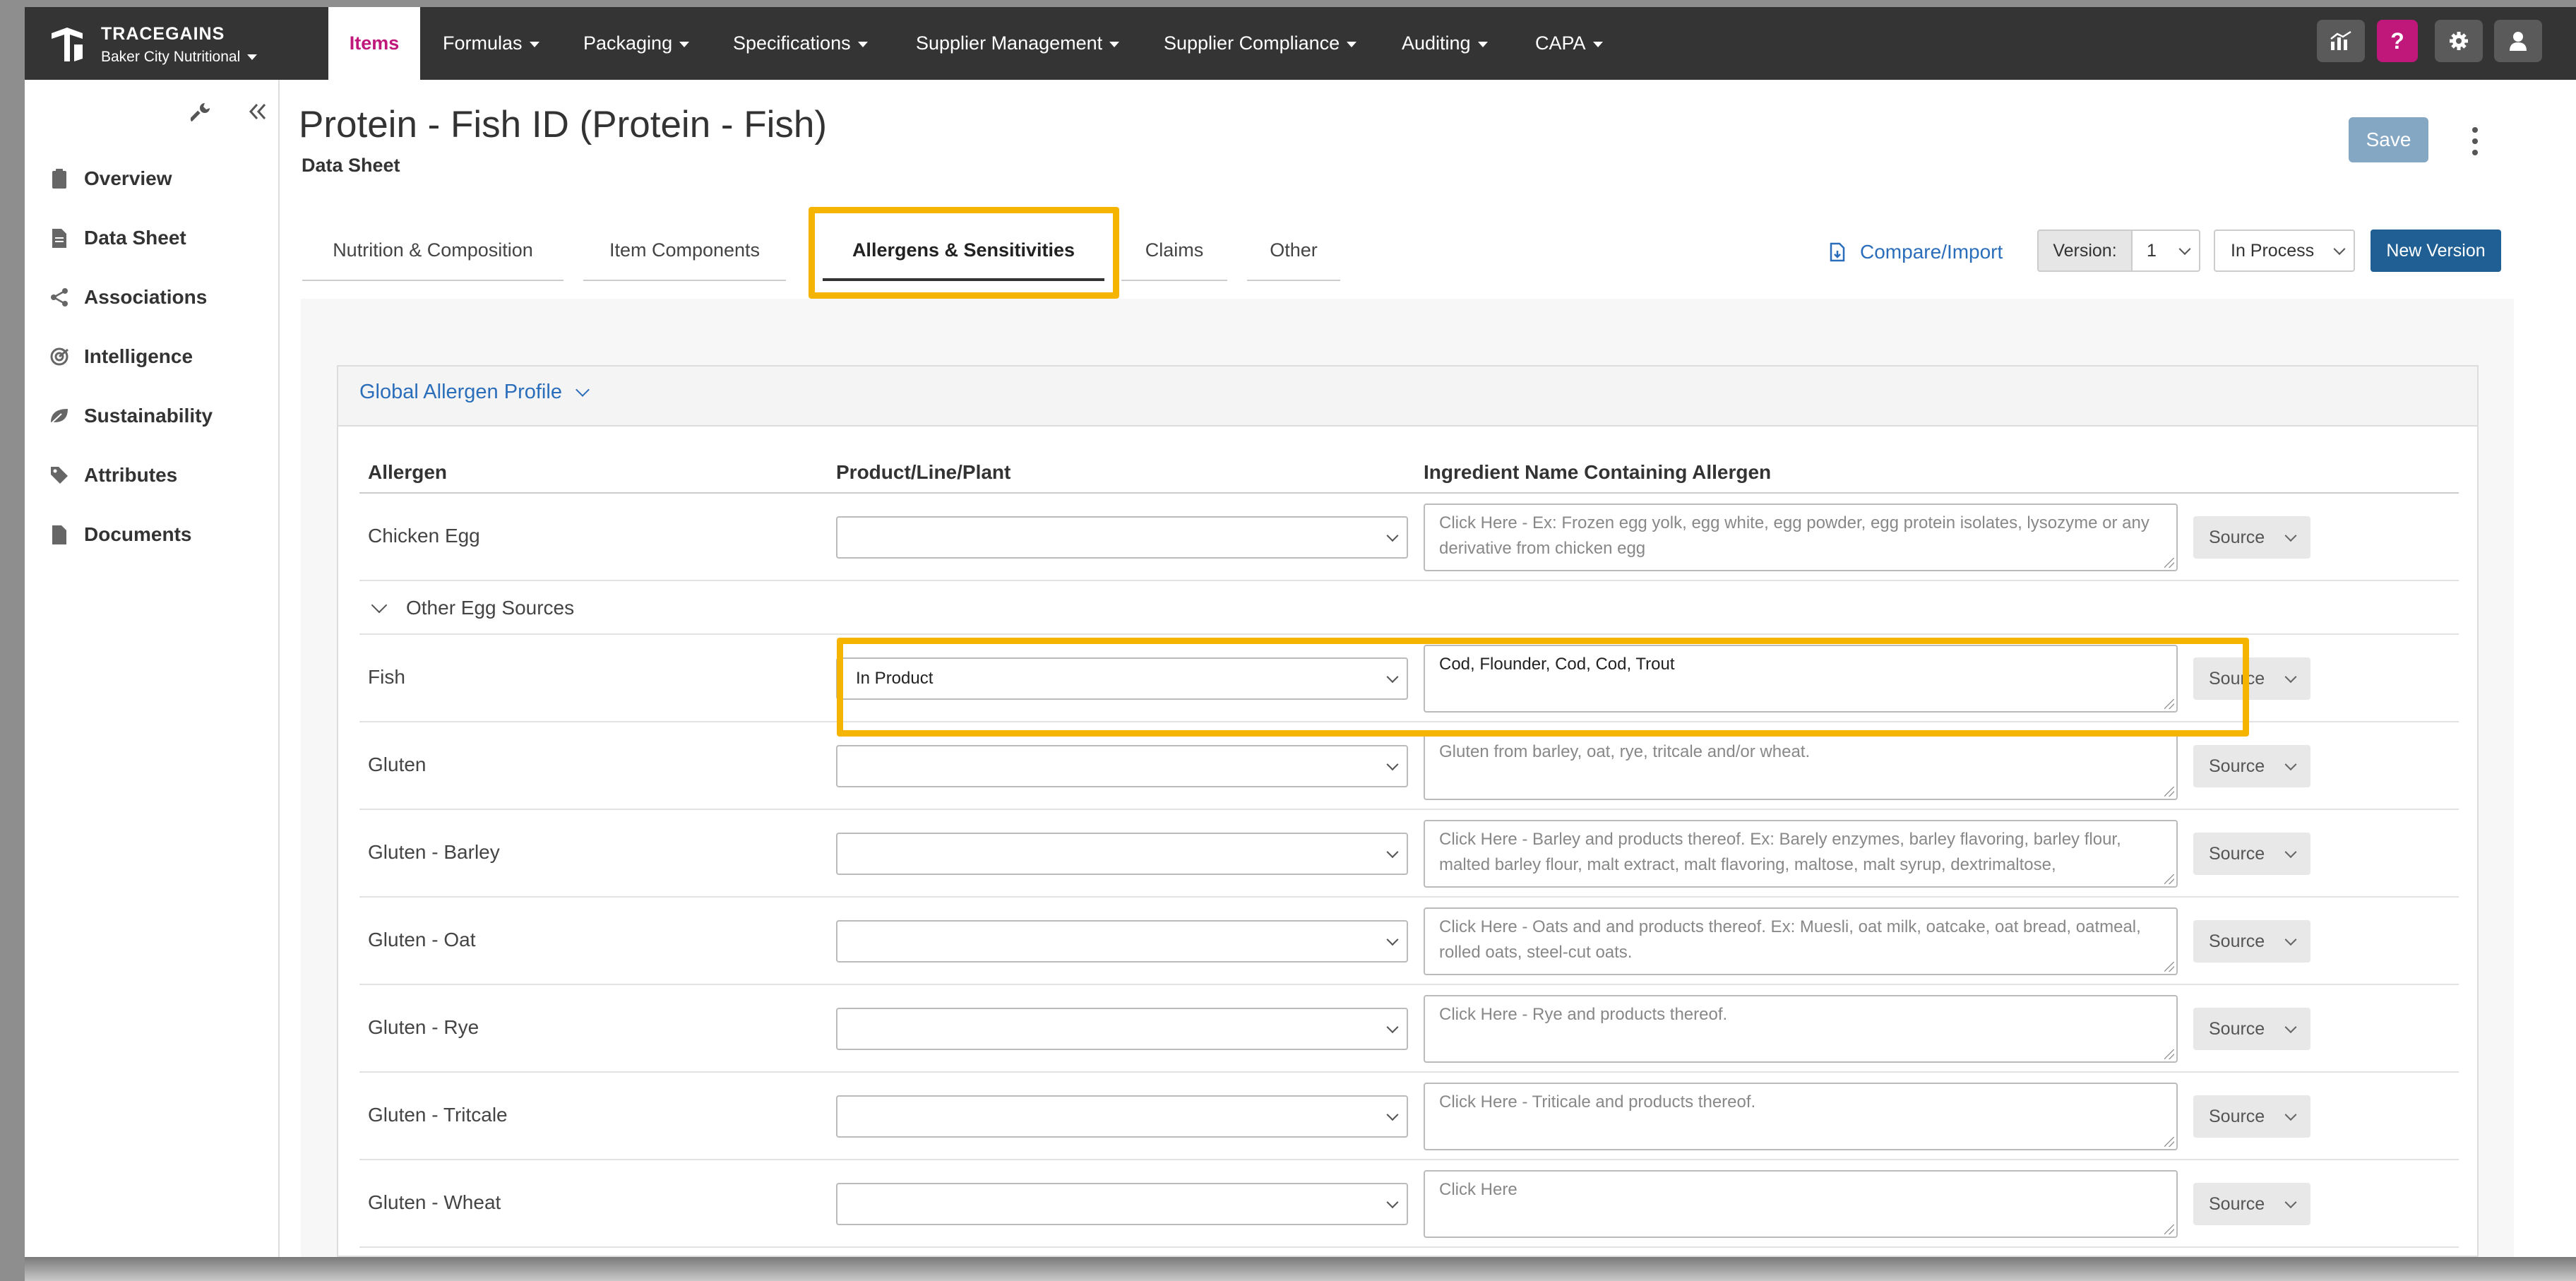 This screenshot has width=2576, height=1281. I want to click on user-menu-button, so click(2518, 41).